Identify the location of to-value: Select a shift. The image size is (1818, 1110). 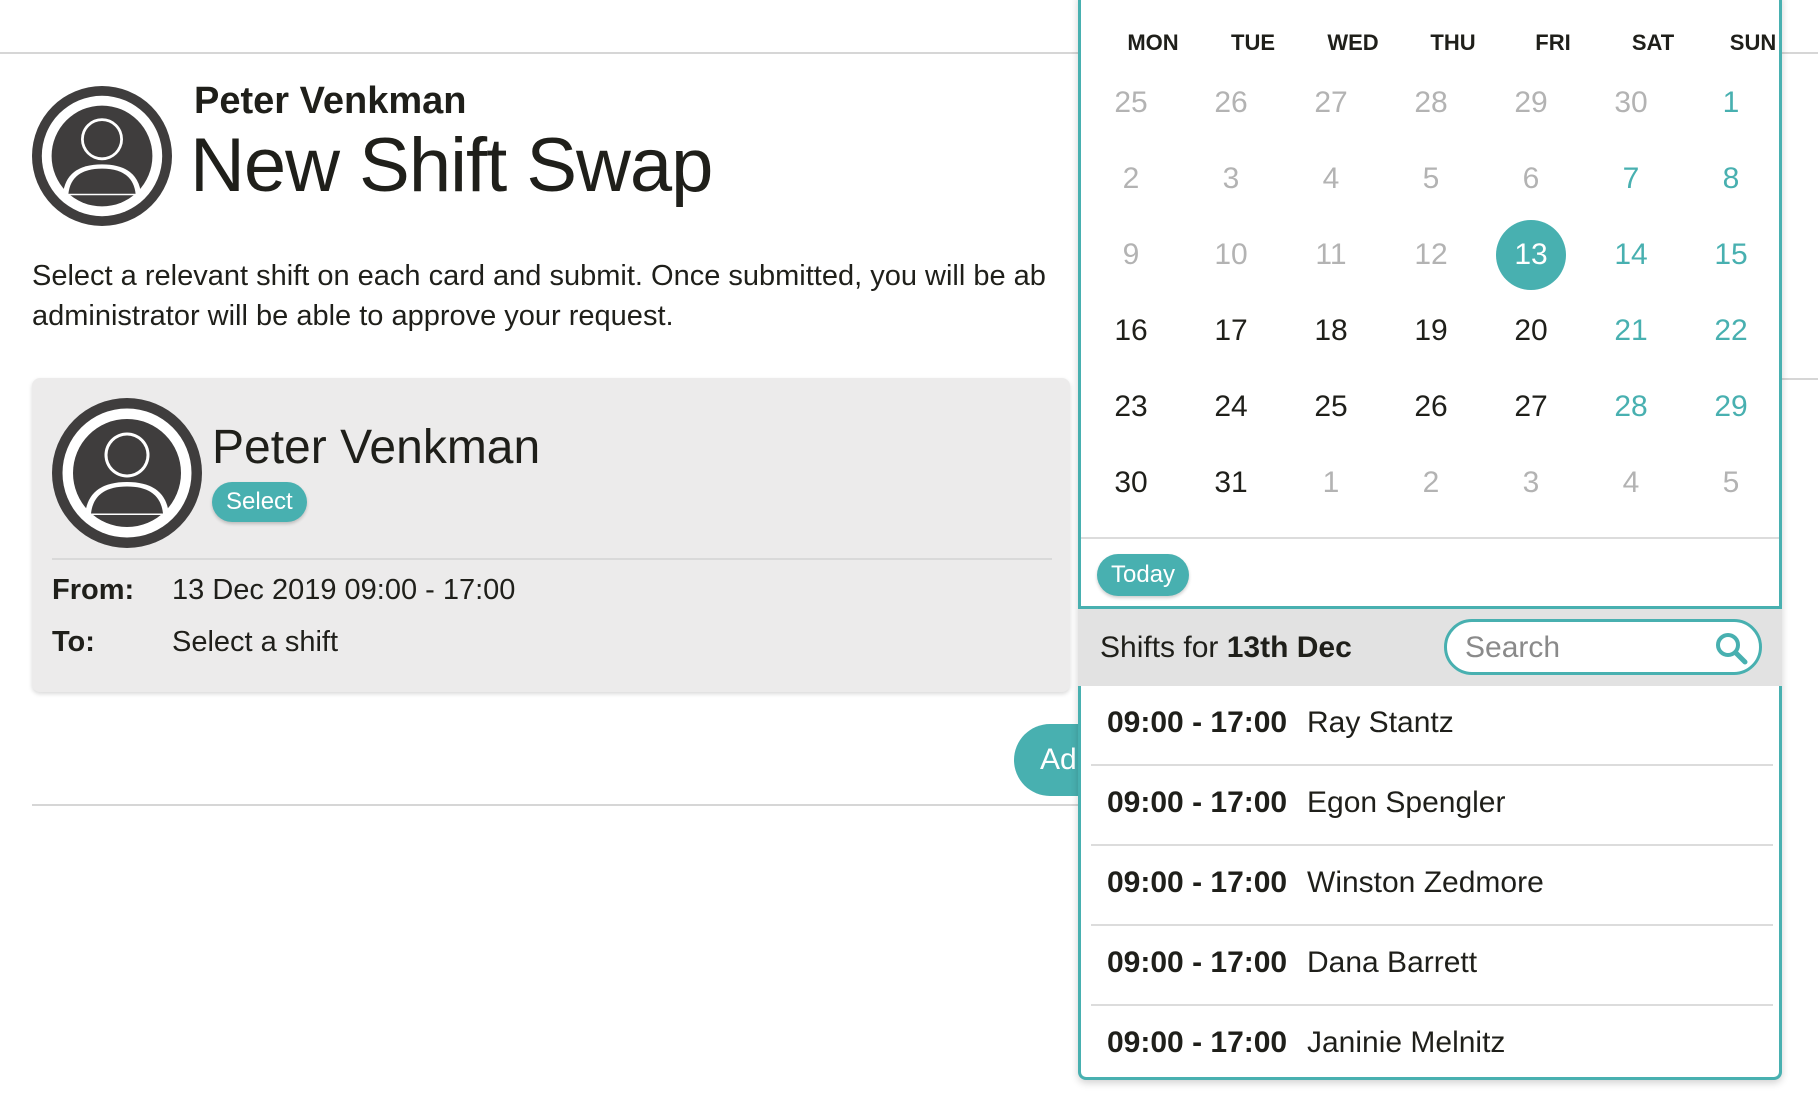
(255, 642).